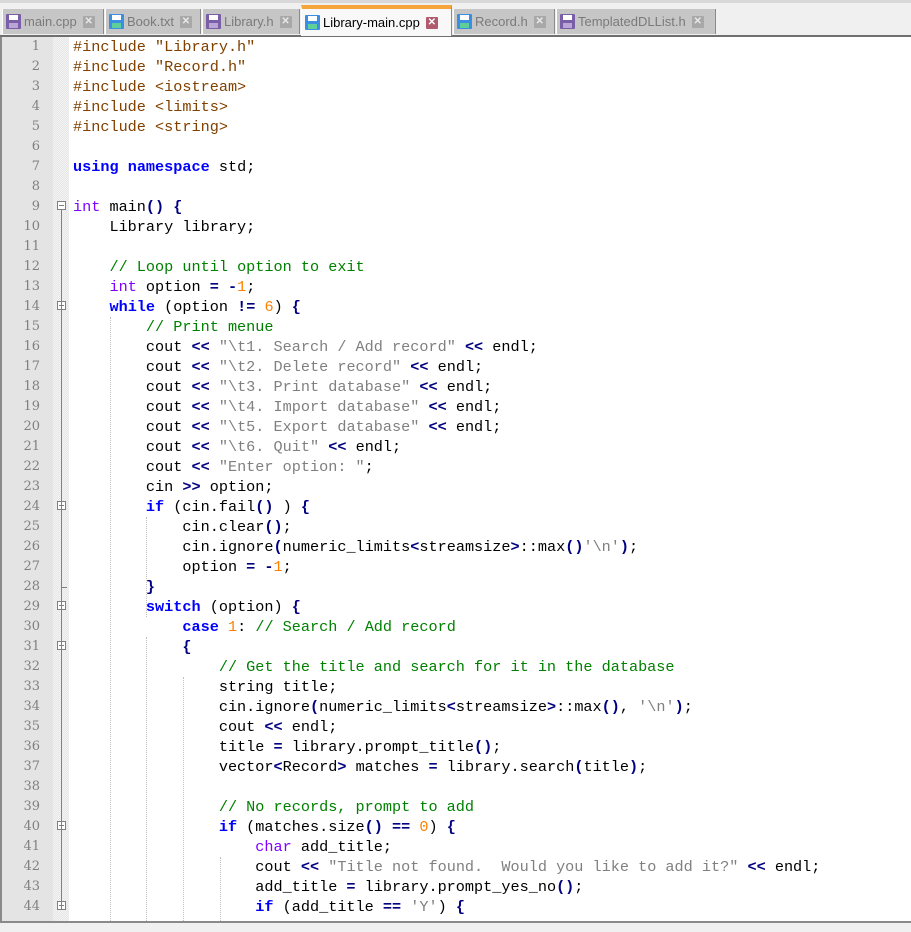  What do you see at coordinates (451, 707) in the screenshot?
I see `code-token: <` at bounding box center [451, 707].